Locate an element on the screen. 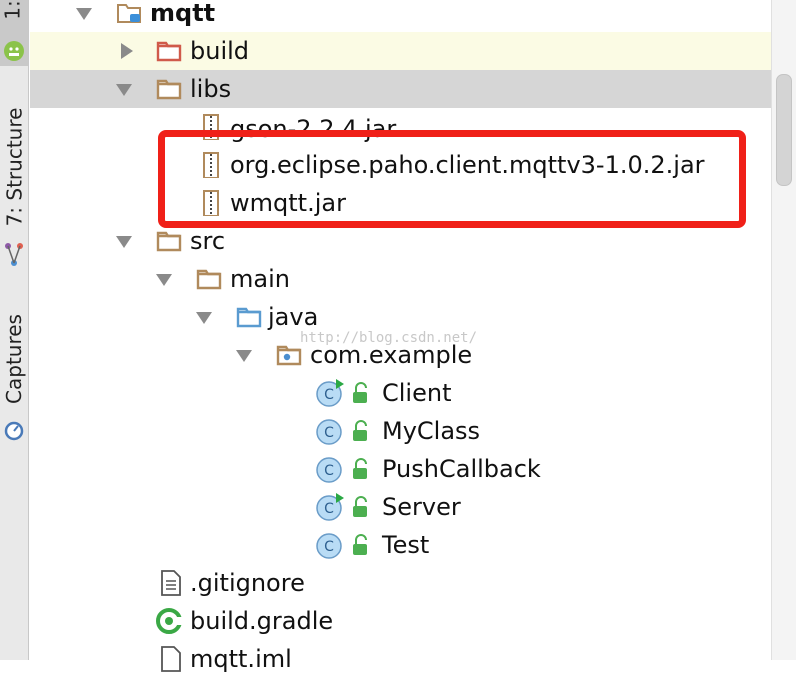 The image size is (796, 678). excluded-folder-icon is located at coordinates (169, 51).